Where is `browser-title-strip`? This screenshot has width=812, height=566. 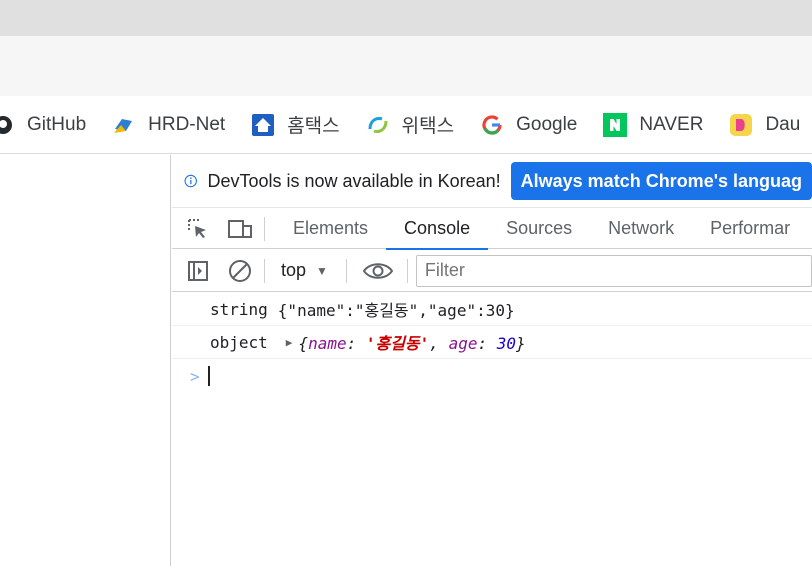 browser-title-strip is located at coordinates (406, 18).